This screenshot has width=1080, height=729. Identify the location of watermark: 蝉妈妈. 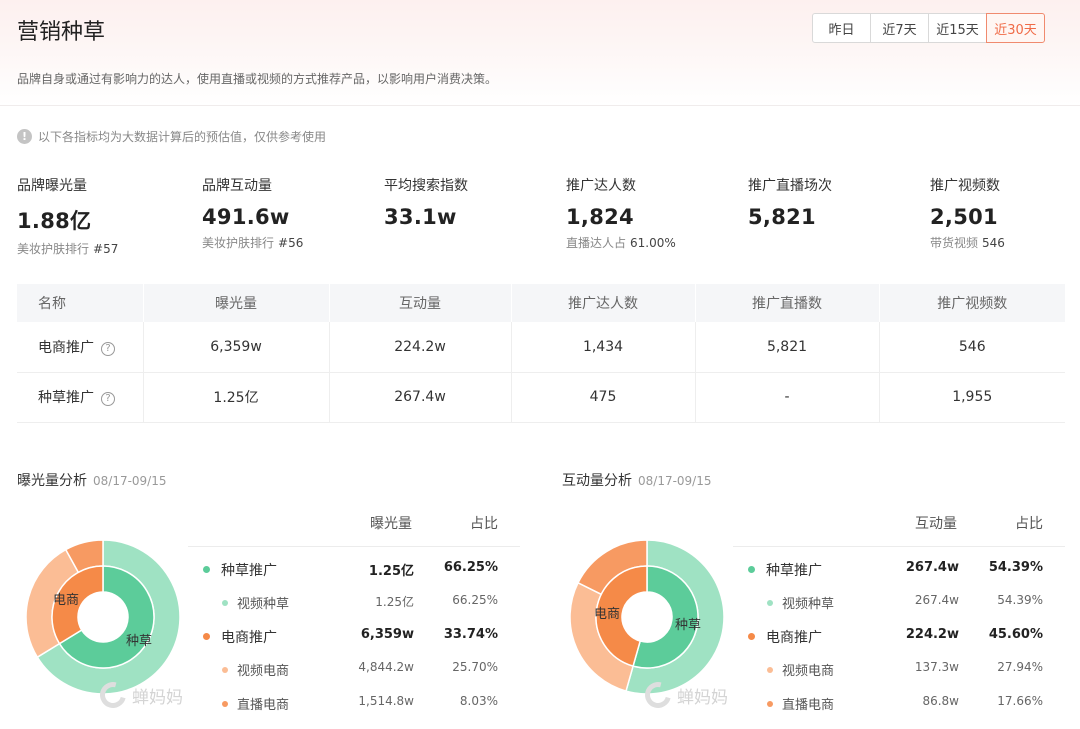
(684, 695).